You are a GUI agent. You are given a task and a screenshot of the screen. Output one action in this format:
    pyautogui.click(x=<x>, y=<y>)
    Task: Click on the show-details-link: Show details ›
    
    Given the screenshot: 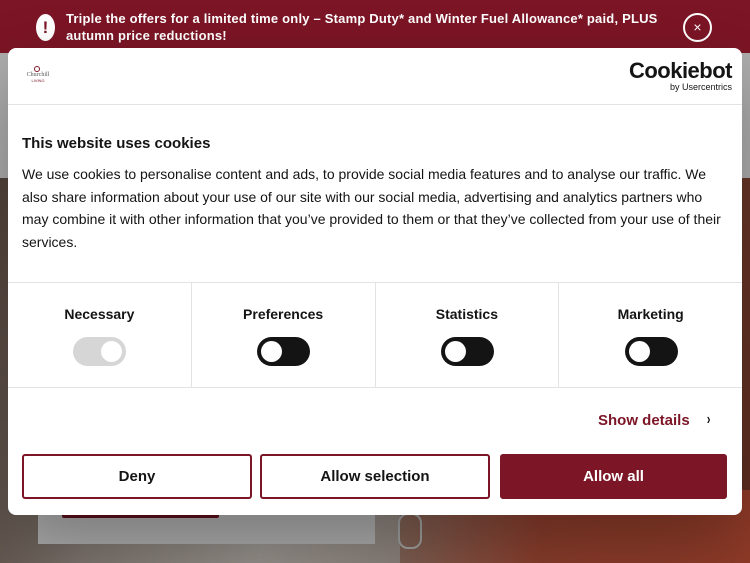 What is the action you would take?
    pyautogui.click(x=654, y=420)
    